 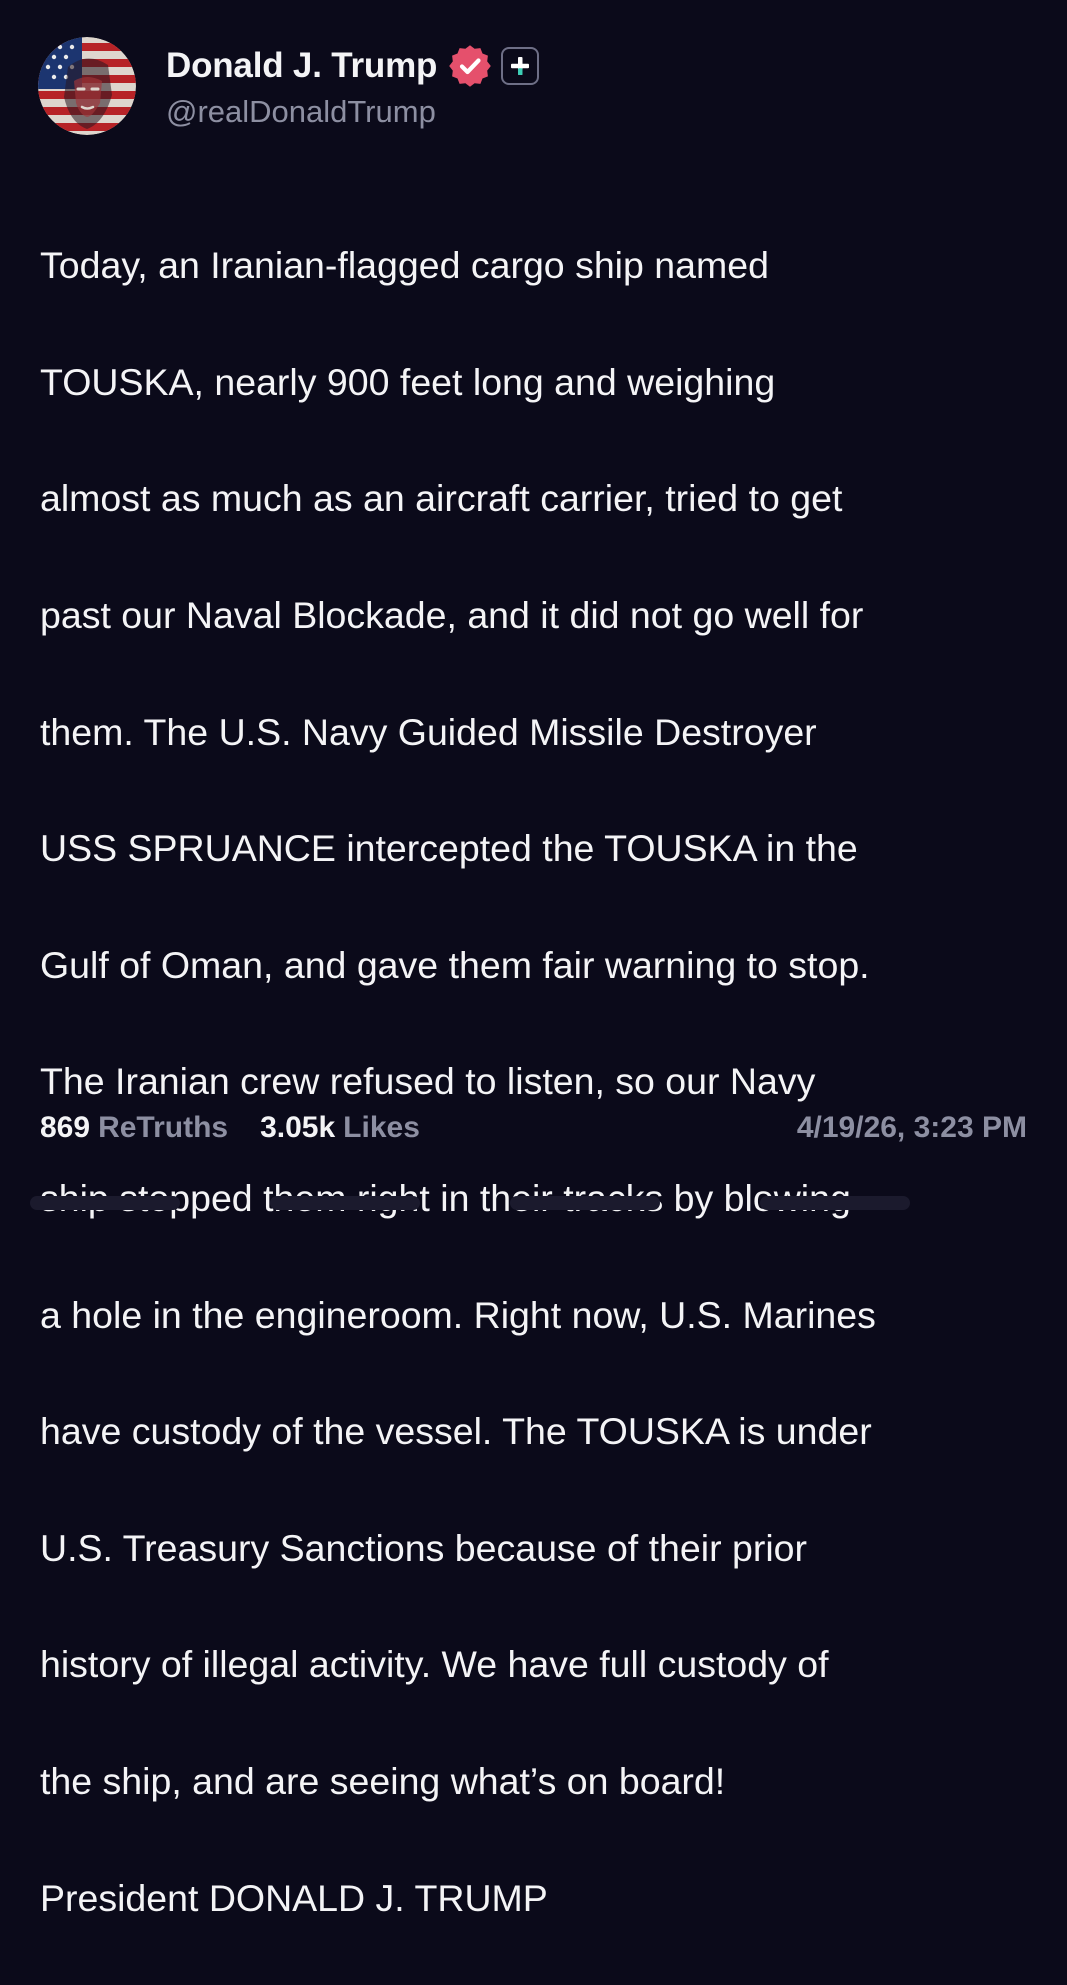 What do you see at coordinates (230, 1128) in the screenshot?
I see `post-stats: 869 ReTruths 3.05k Likes` at bounding box center [230, 1128].